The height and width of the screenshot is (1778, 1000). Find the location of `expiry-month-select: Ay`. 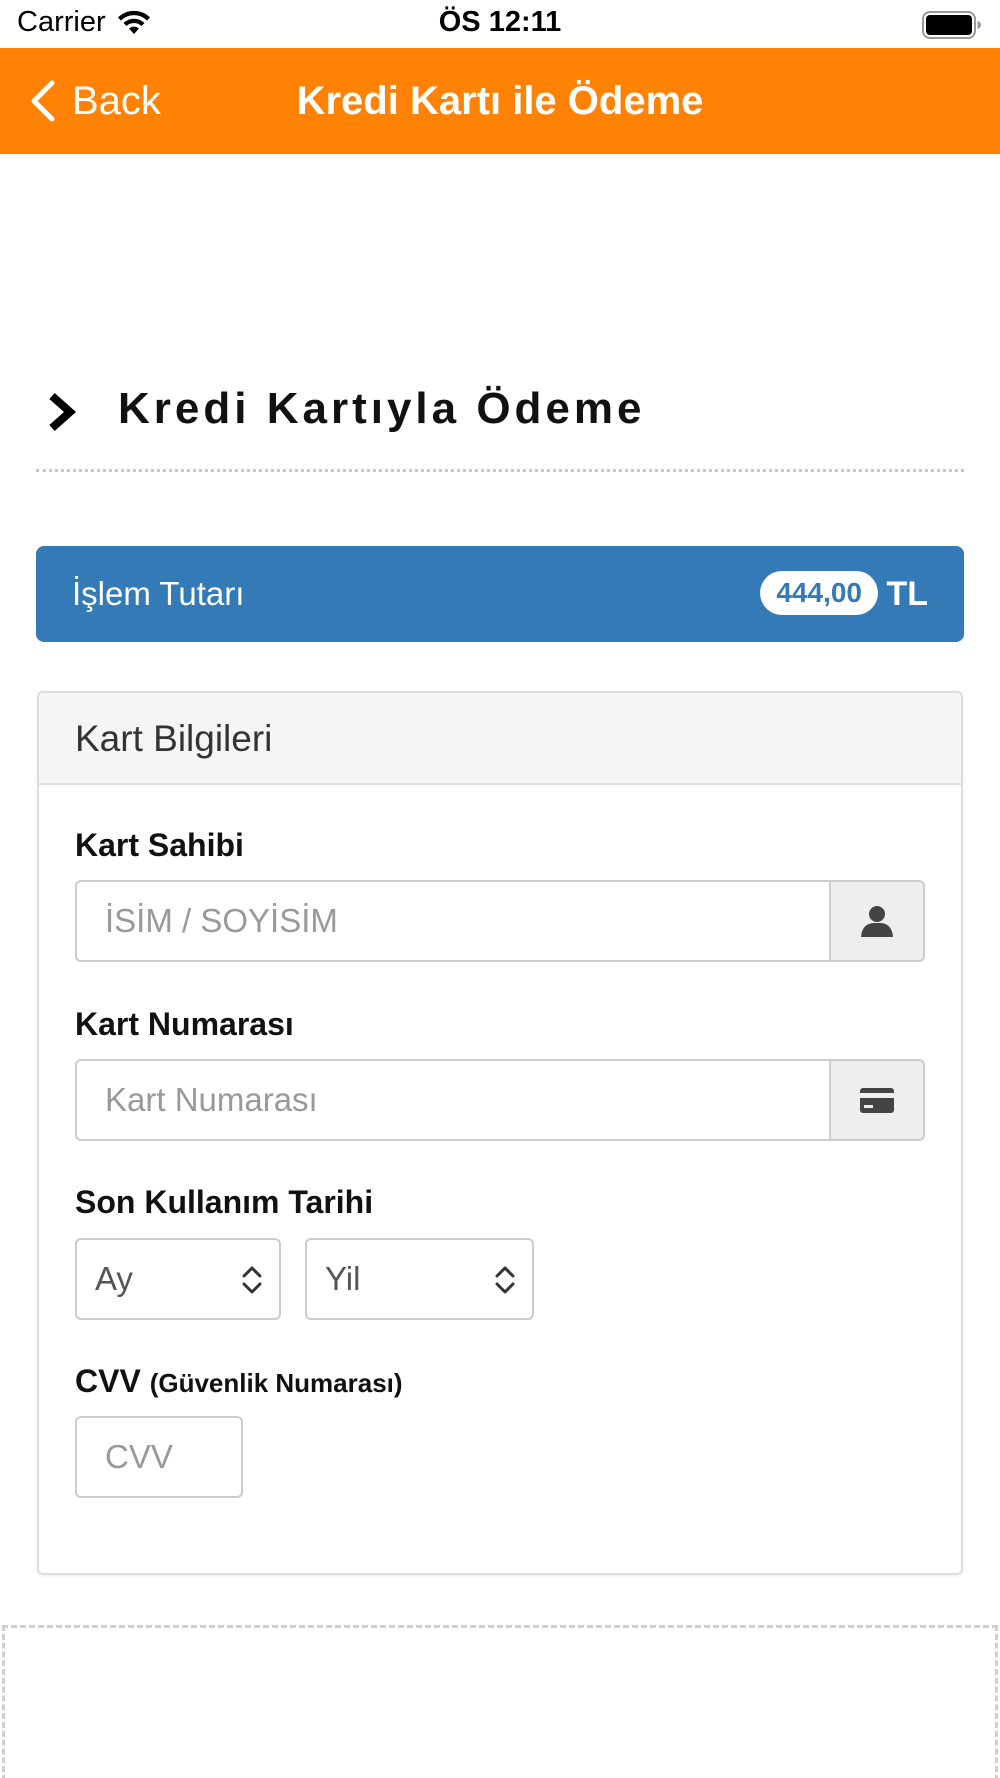

expiry-month-select: Ay is located at coordinates (178, 1279).